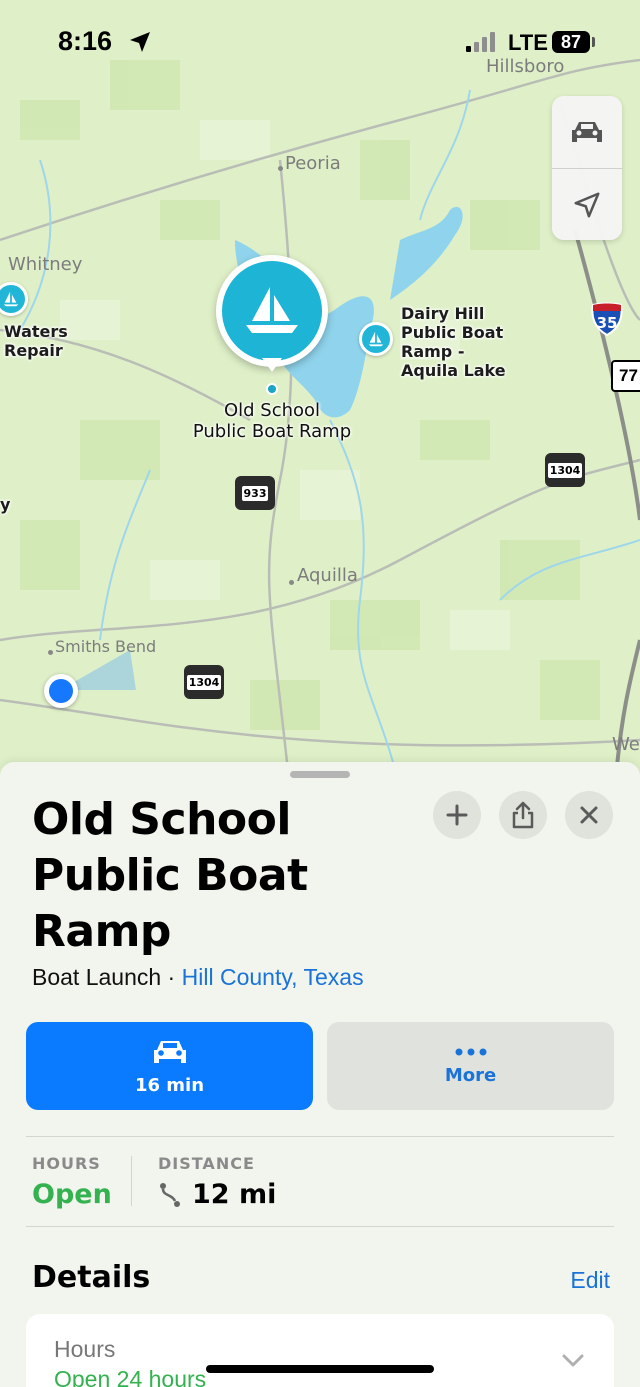 The width and height of the screenshot is (640, 1387). Describe the element at coordinates (320, 1350) in the screenshot. I see `hours-card: Hours Open 24 hours` at that location.